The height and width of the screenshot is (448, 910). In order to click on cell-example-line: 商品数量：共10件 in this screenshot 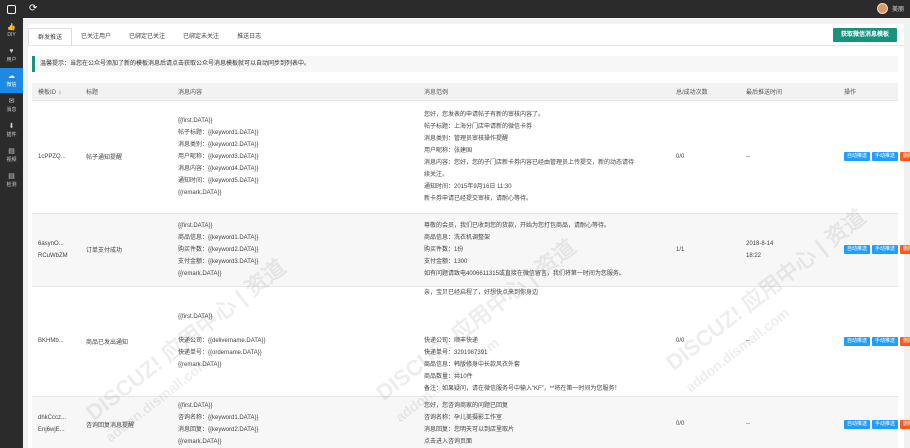, I will do `click(448, 377)`.